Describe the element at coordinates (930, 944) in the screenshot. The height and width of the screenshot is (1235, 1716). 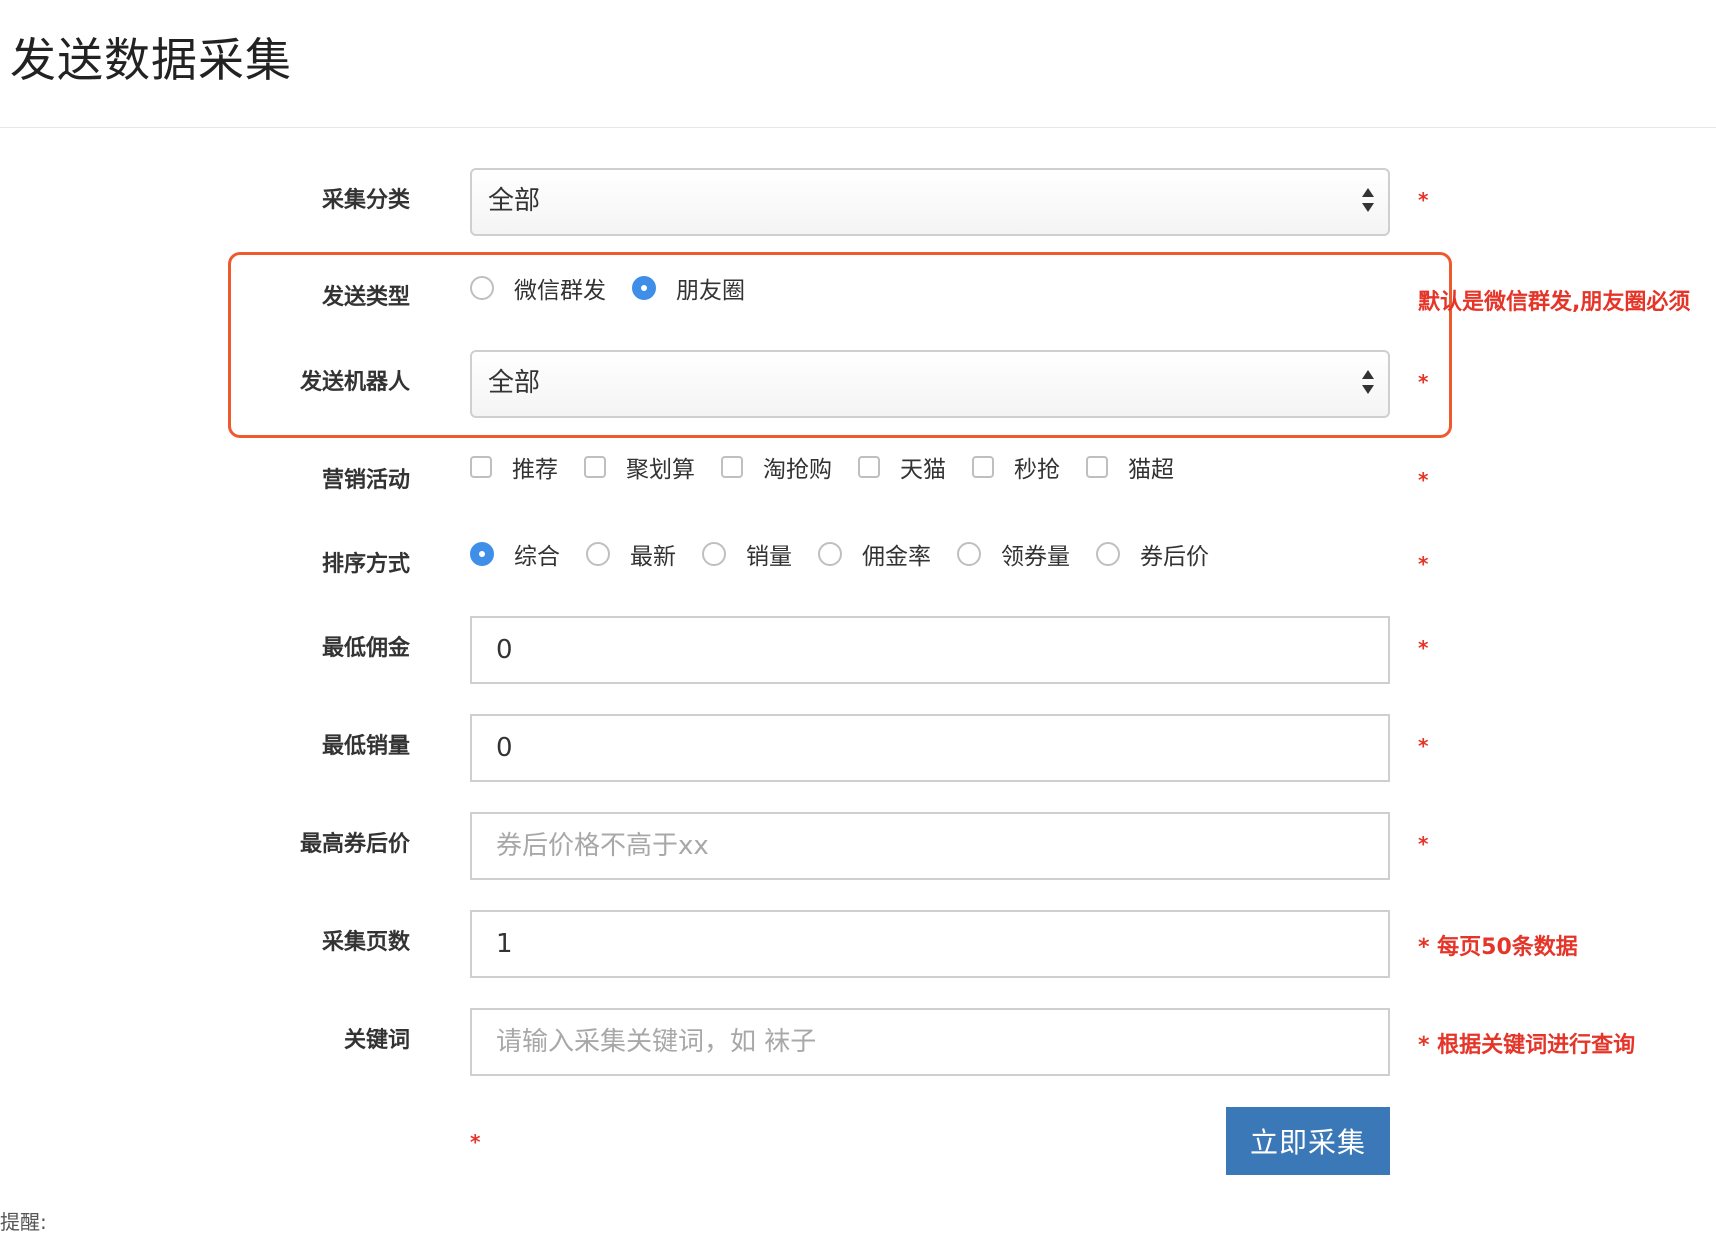
I see `pages-input` at that location.